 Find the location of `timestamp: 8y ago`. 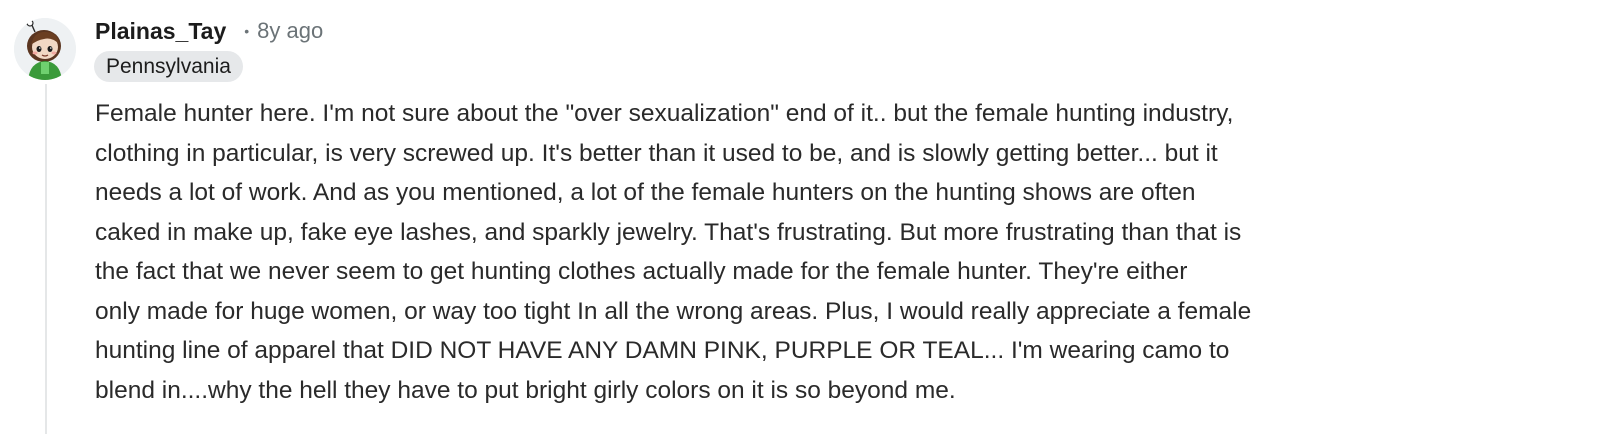

timestamp: 8y ago is located at coordinates (290, 31).